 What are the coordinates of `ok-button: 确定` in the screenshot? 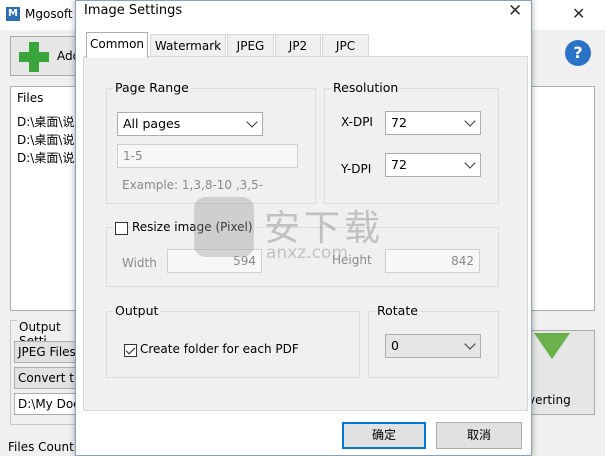 It's located at (384, 435).